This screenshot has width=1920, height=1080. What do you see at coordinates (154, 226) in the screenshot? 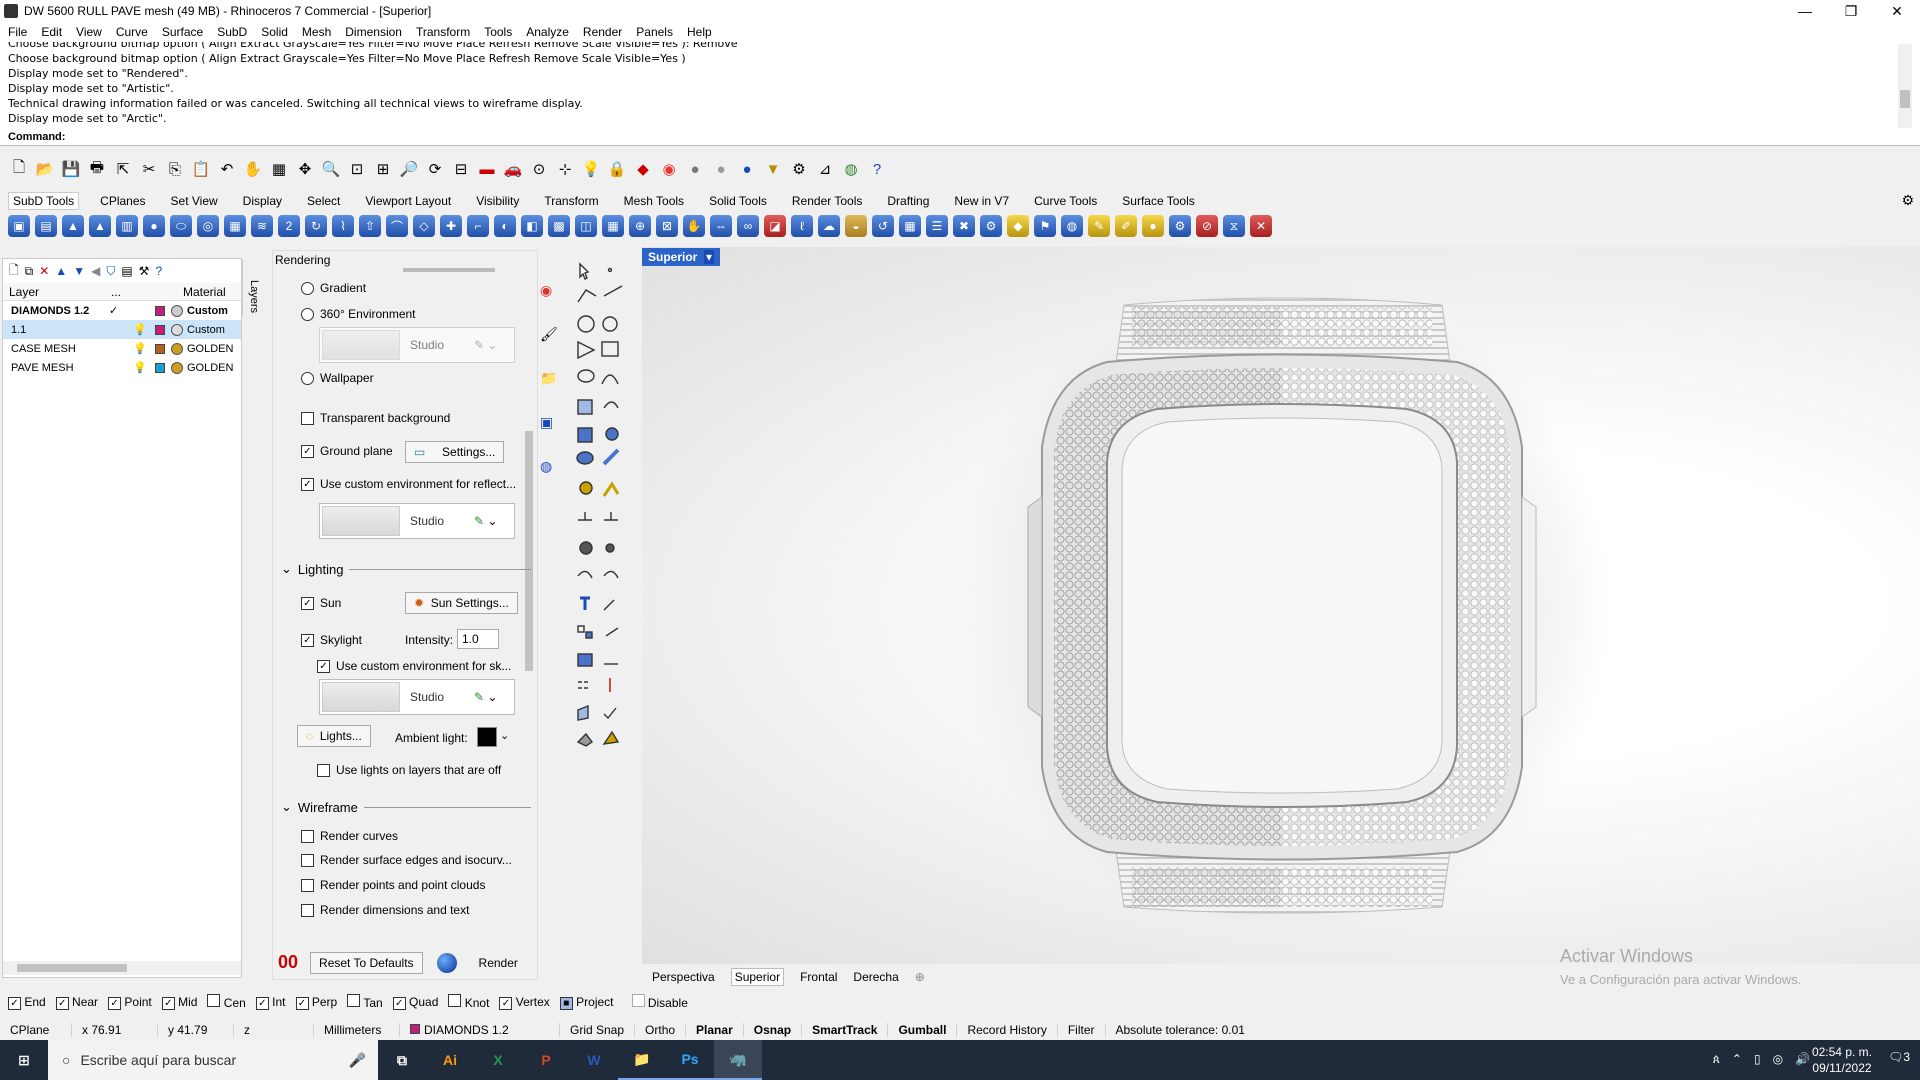
I see `subd-sphere-icon: ●` at bounding box center [154, 226].